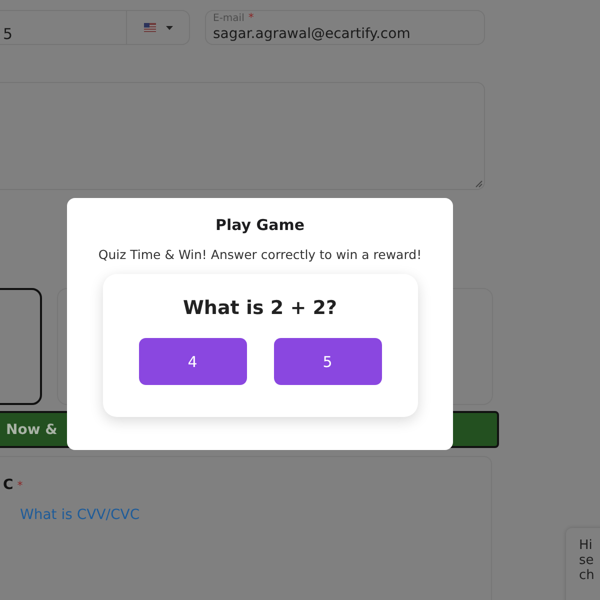 The height and width of the screenshot is (600, 600). What do you see at coordinates (587, 575) in the screenshot?
I see `chat-text: ch` at bounding box center [587, 575].